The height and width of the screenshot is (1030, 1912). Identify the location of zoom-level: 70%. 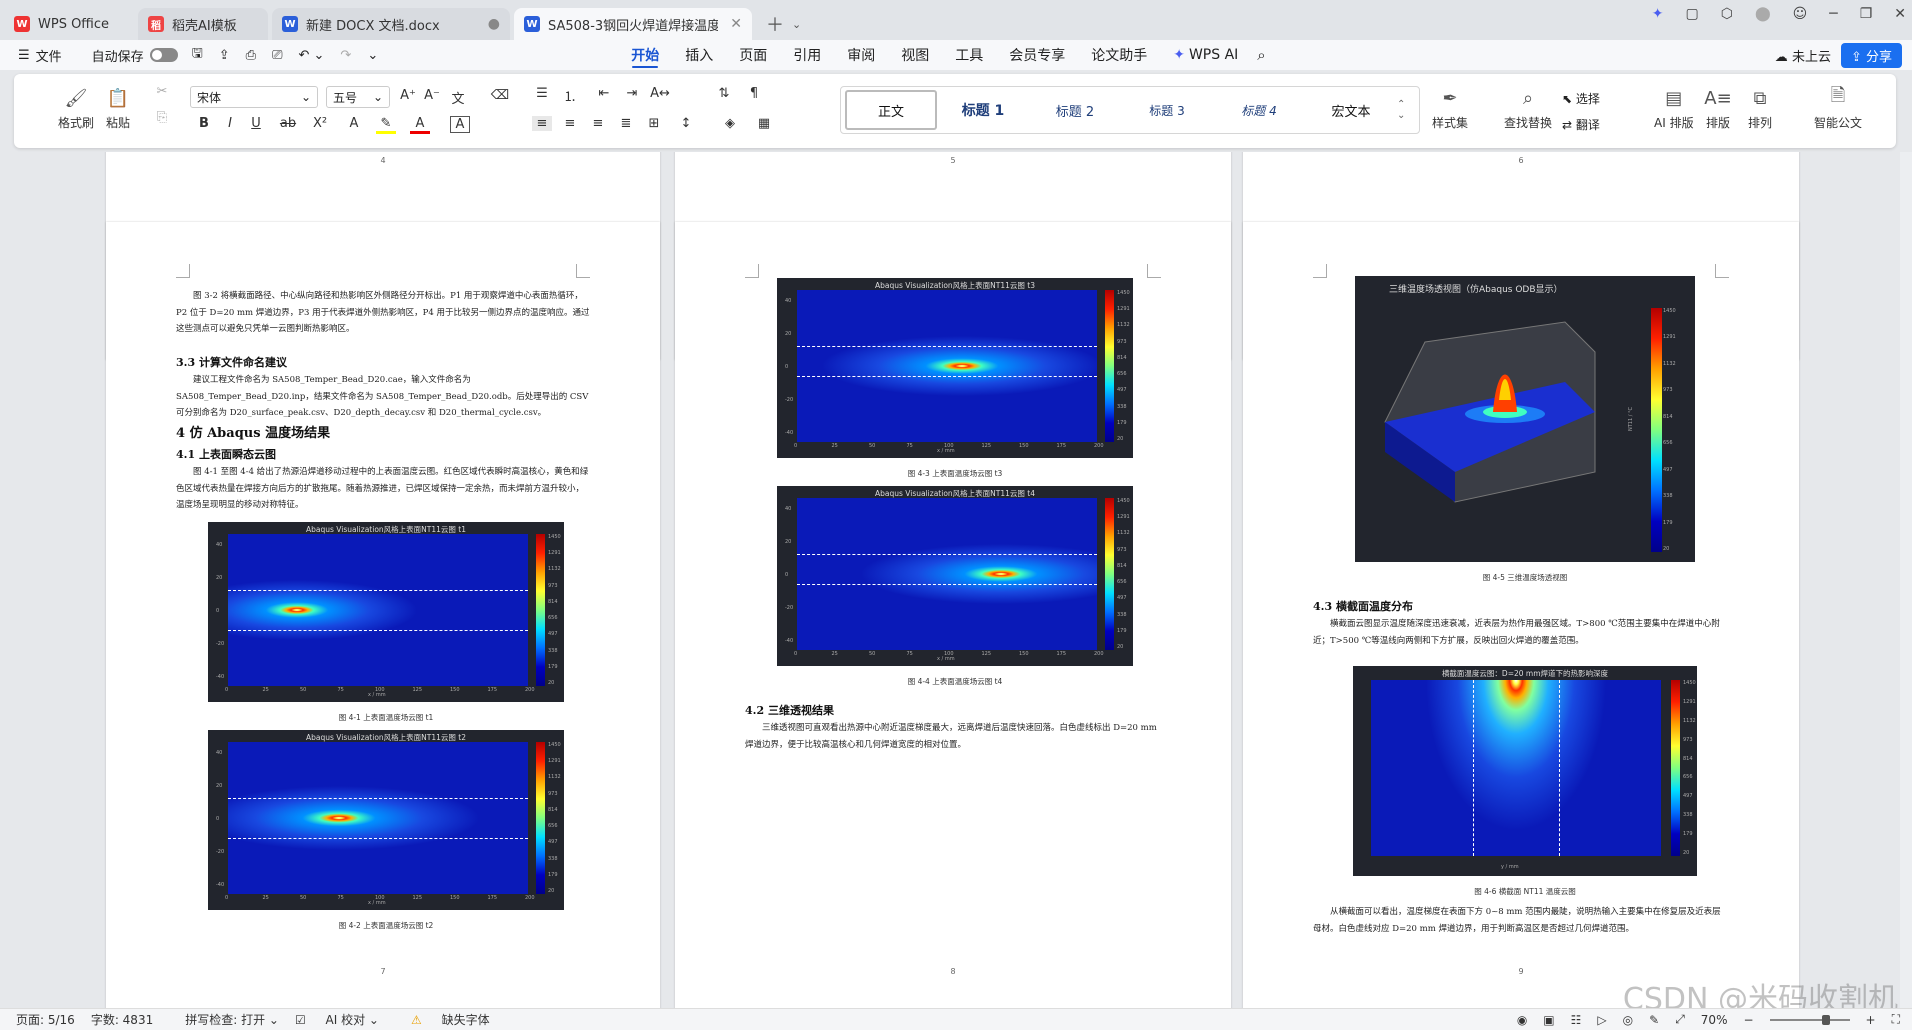
(1714, 1020).